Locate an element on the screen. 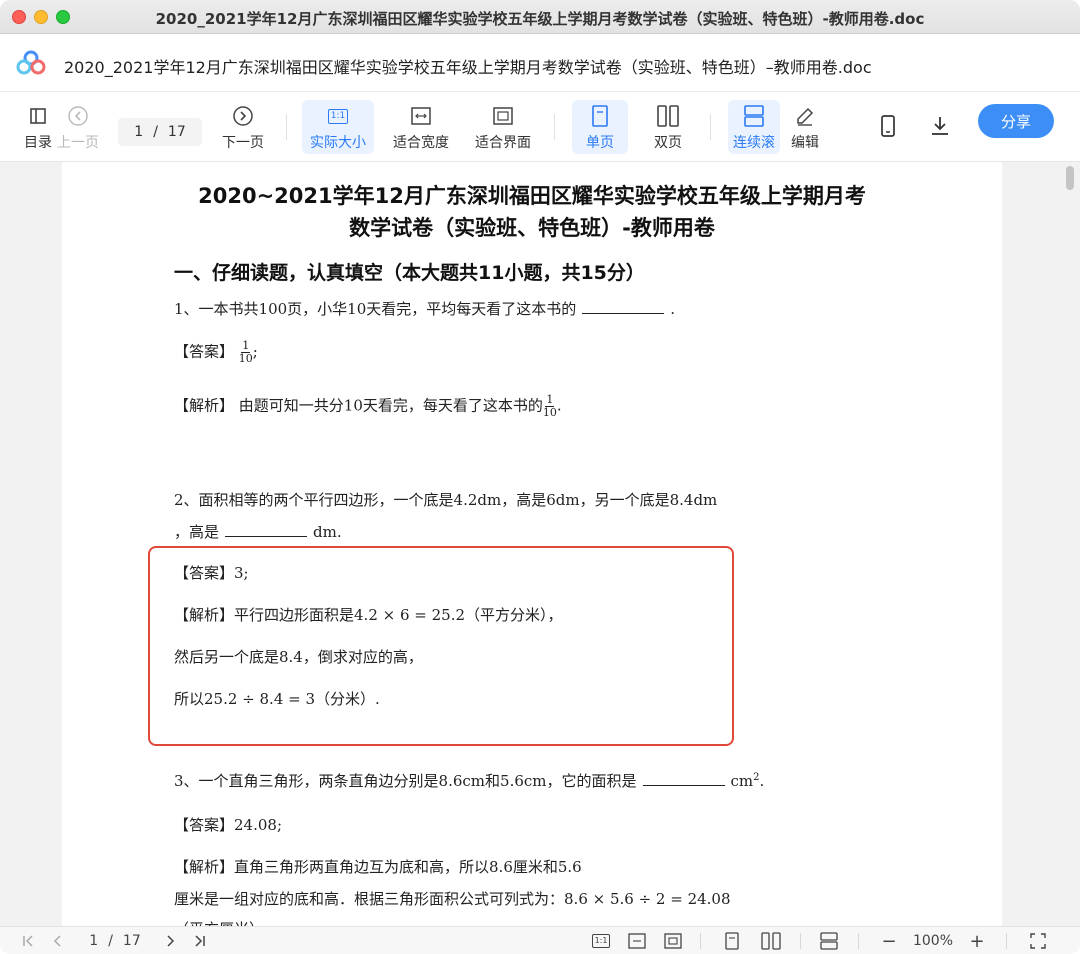  first-page-button is located at coordinates (29, 941).